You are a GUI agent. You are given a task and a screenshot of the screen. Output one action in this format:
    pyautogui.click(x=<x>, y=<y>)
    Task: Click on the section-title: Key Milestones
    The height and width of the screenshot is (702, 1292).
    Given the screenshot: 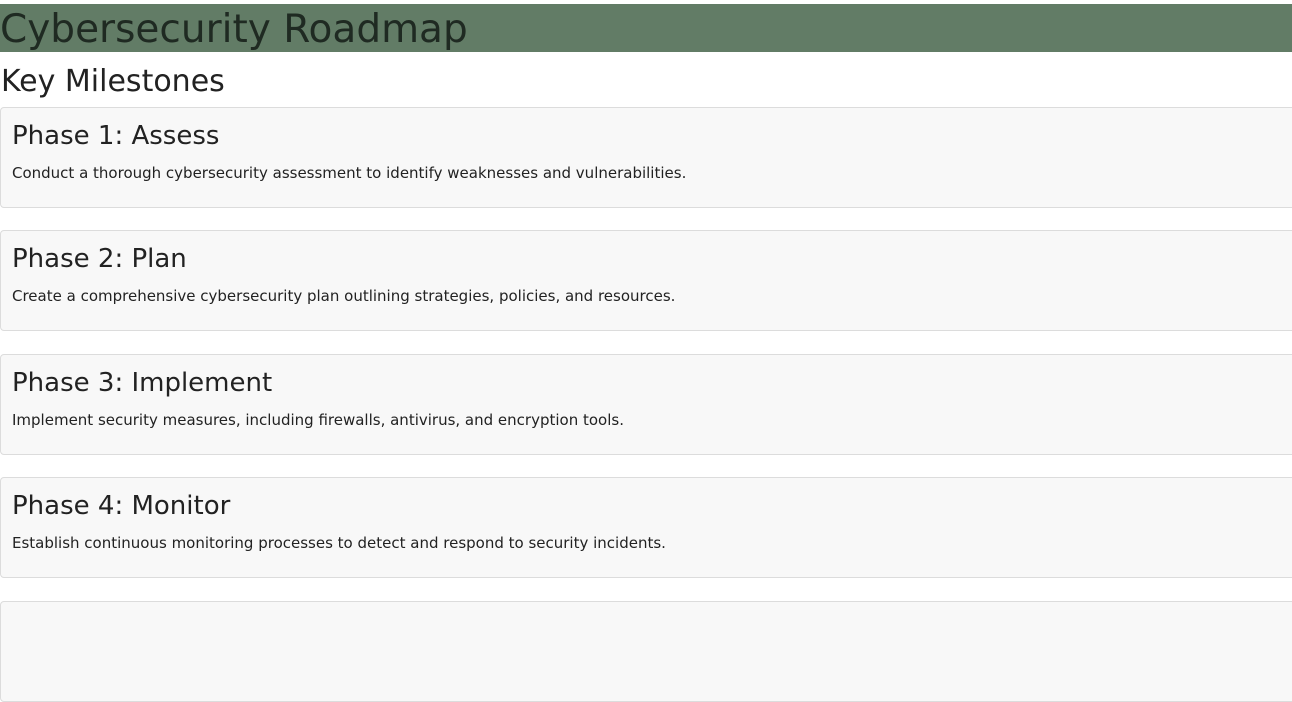 What is the action you would take?
    pyautogui.click(x=113, y=81)
    